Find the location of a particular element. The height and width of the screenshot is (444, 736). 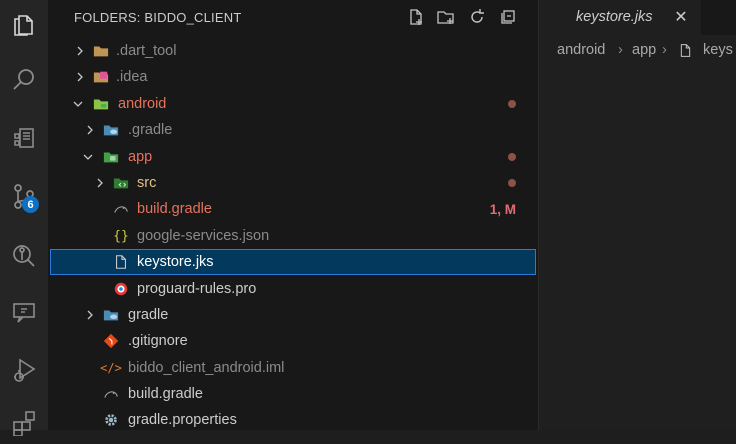

tree-item-gradle-properties: gradle.properties is located at coordinates (293, 420).